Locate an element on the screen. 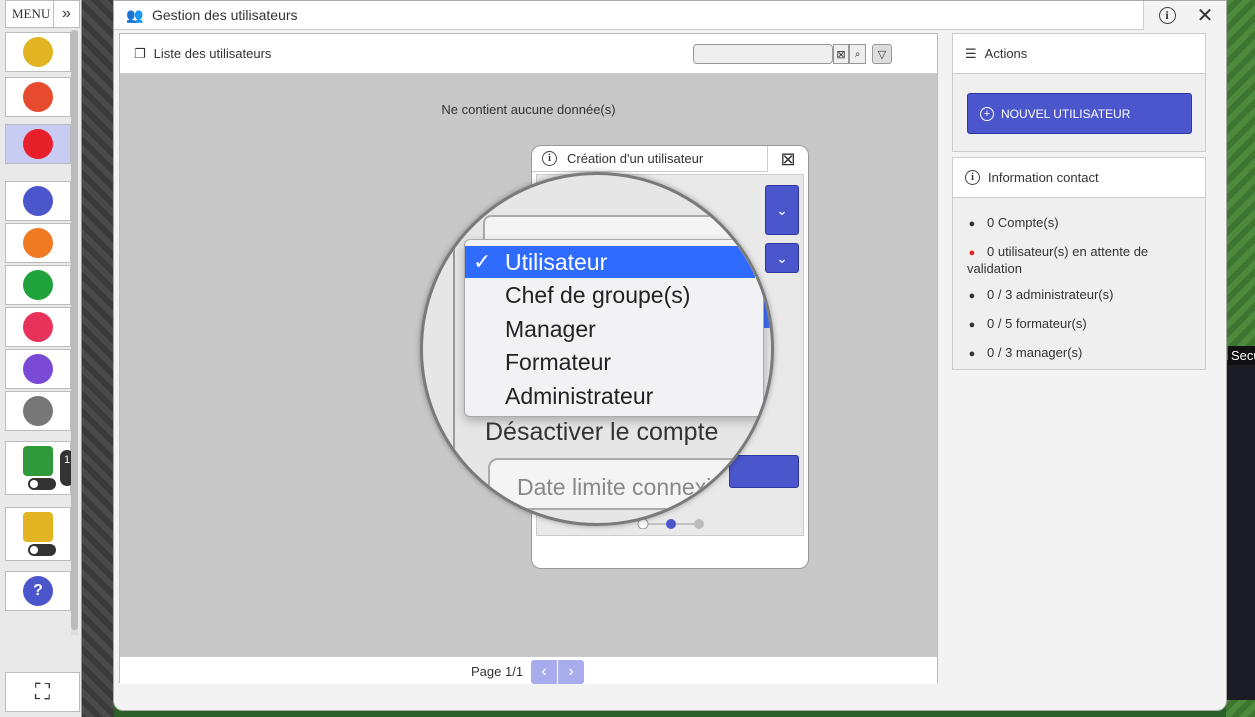  role-option-label: Manager is located at coordinates (550, 328).